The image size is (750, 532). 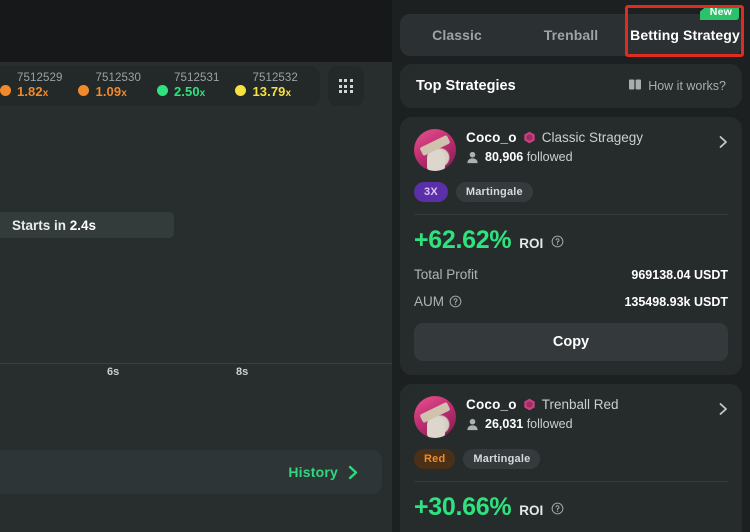 I want to click on strategy-tags: 3X Martingale, so click(x=571, y=192).